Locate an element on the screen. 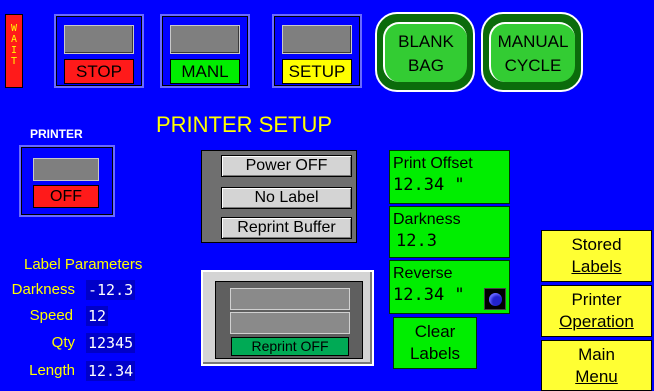 This screenshot has width=654, height=391. manual-cycle-label-line2: CYCLE is located at coordinates (533, 65).